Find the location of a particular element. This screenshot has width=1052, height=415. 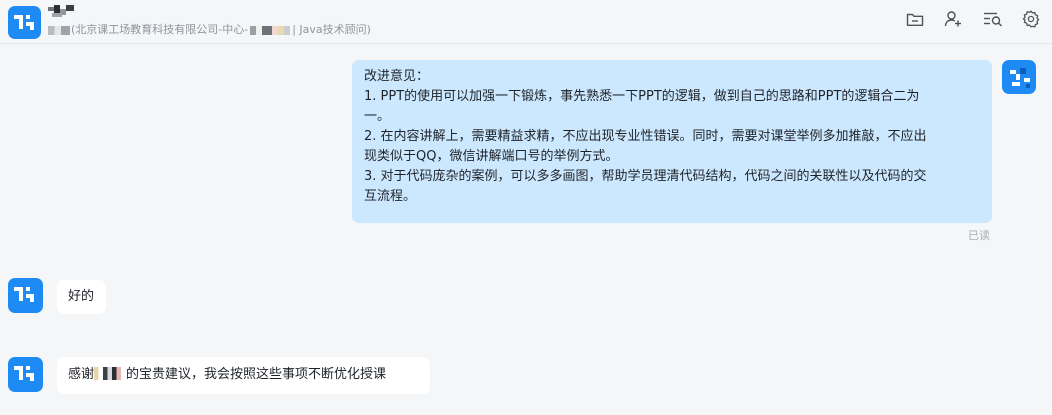

message-row-other: 感谢 的宝贵建议，我会按照这些事项不断优化授课 is located at coordinates (526, 376).